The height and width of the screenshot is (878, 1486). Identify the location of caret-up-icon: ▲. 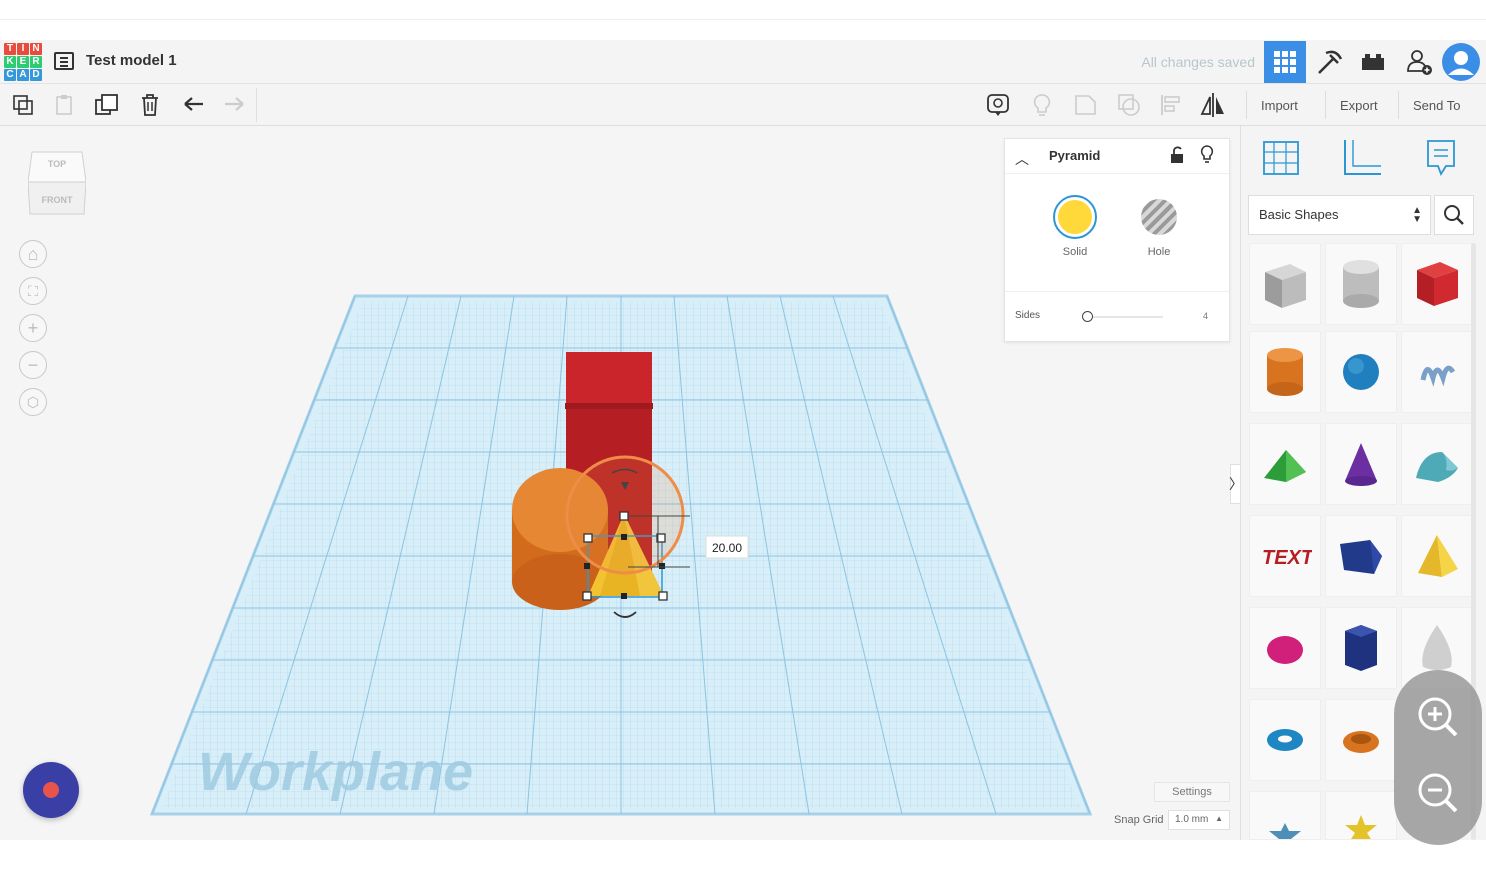
(1219, 818).